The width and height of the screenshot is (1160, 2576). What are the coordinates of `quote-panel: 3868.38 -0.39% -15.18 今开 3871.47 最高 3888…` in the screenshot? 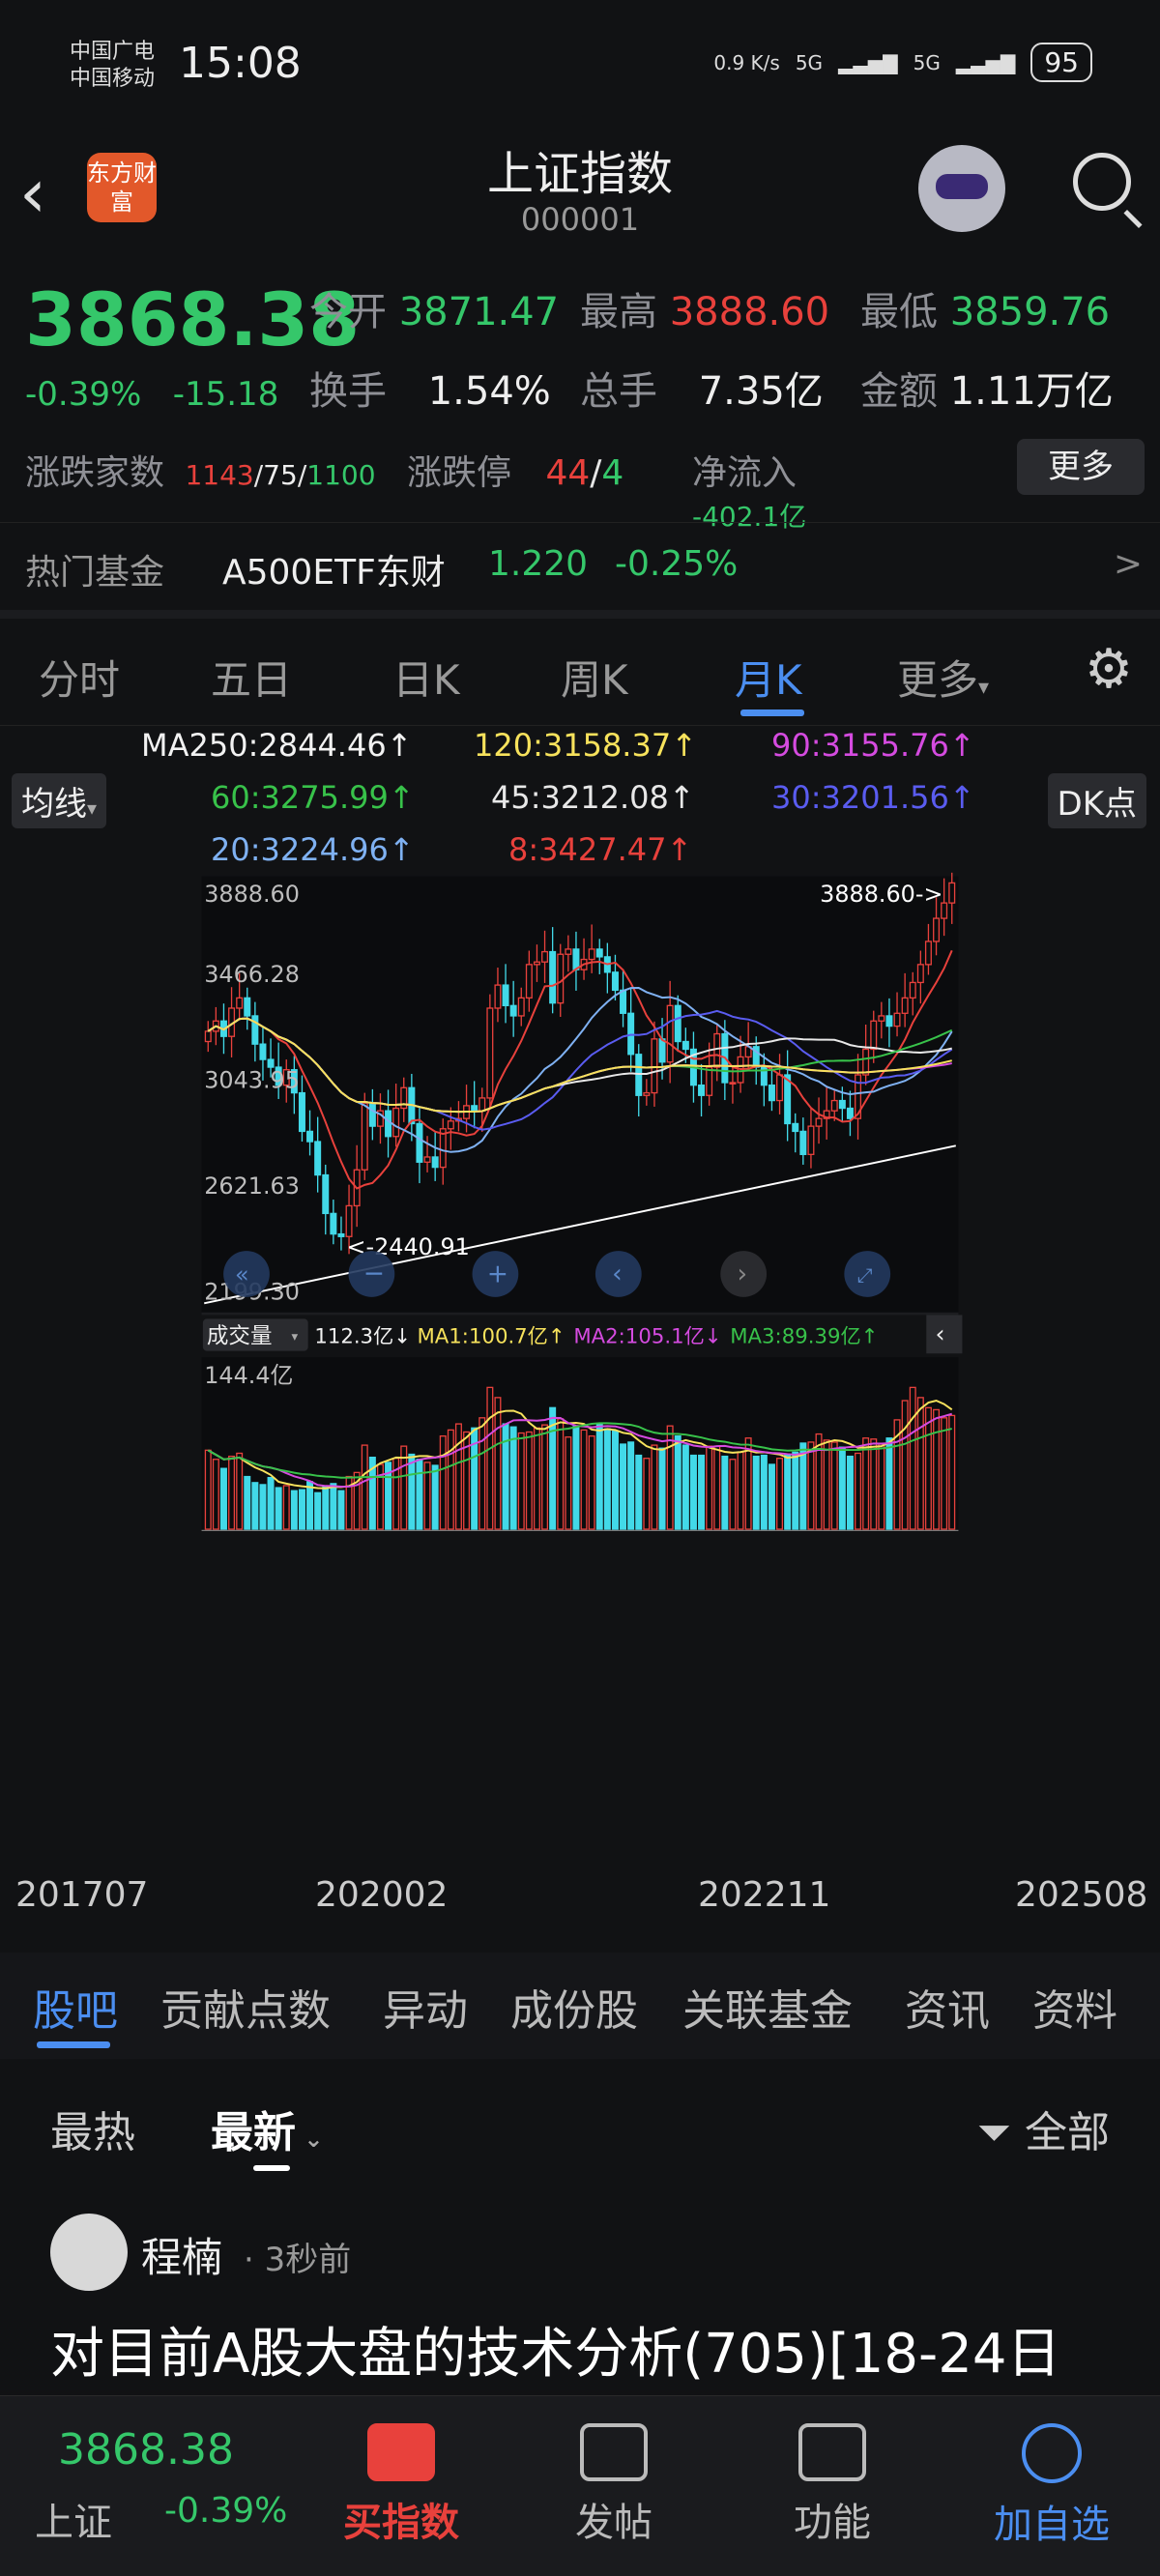 It's located at (580, 397).